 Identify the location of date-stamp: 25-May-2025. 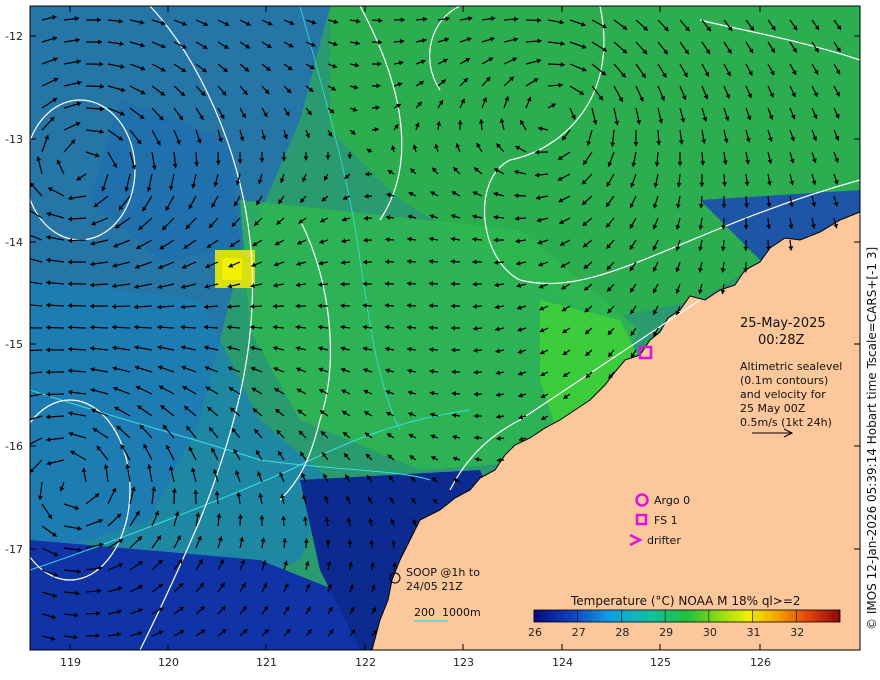
(783, 323).